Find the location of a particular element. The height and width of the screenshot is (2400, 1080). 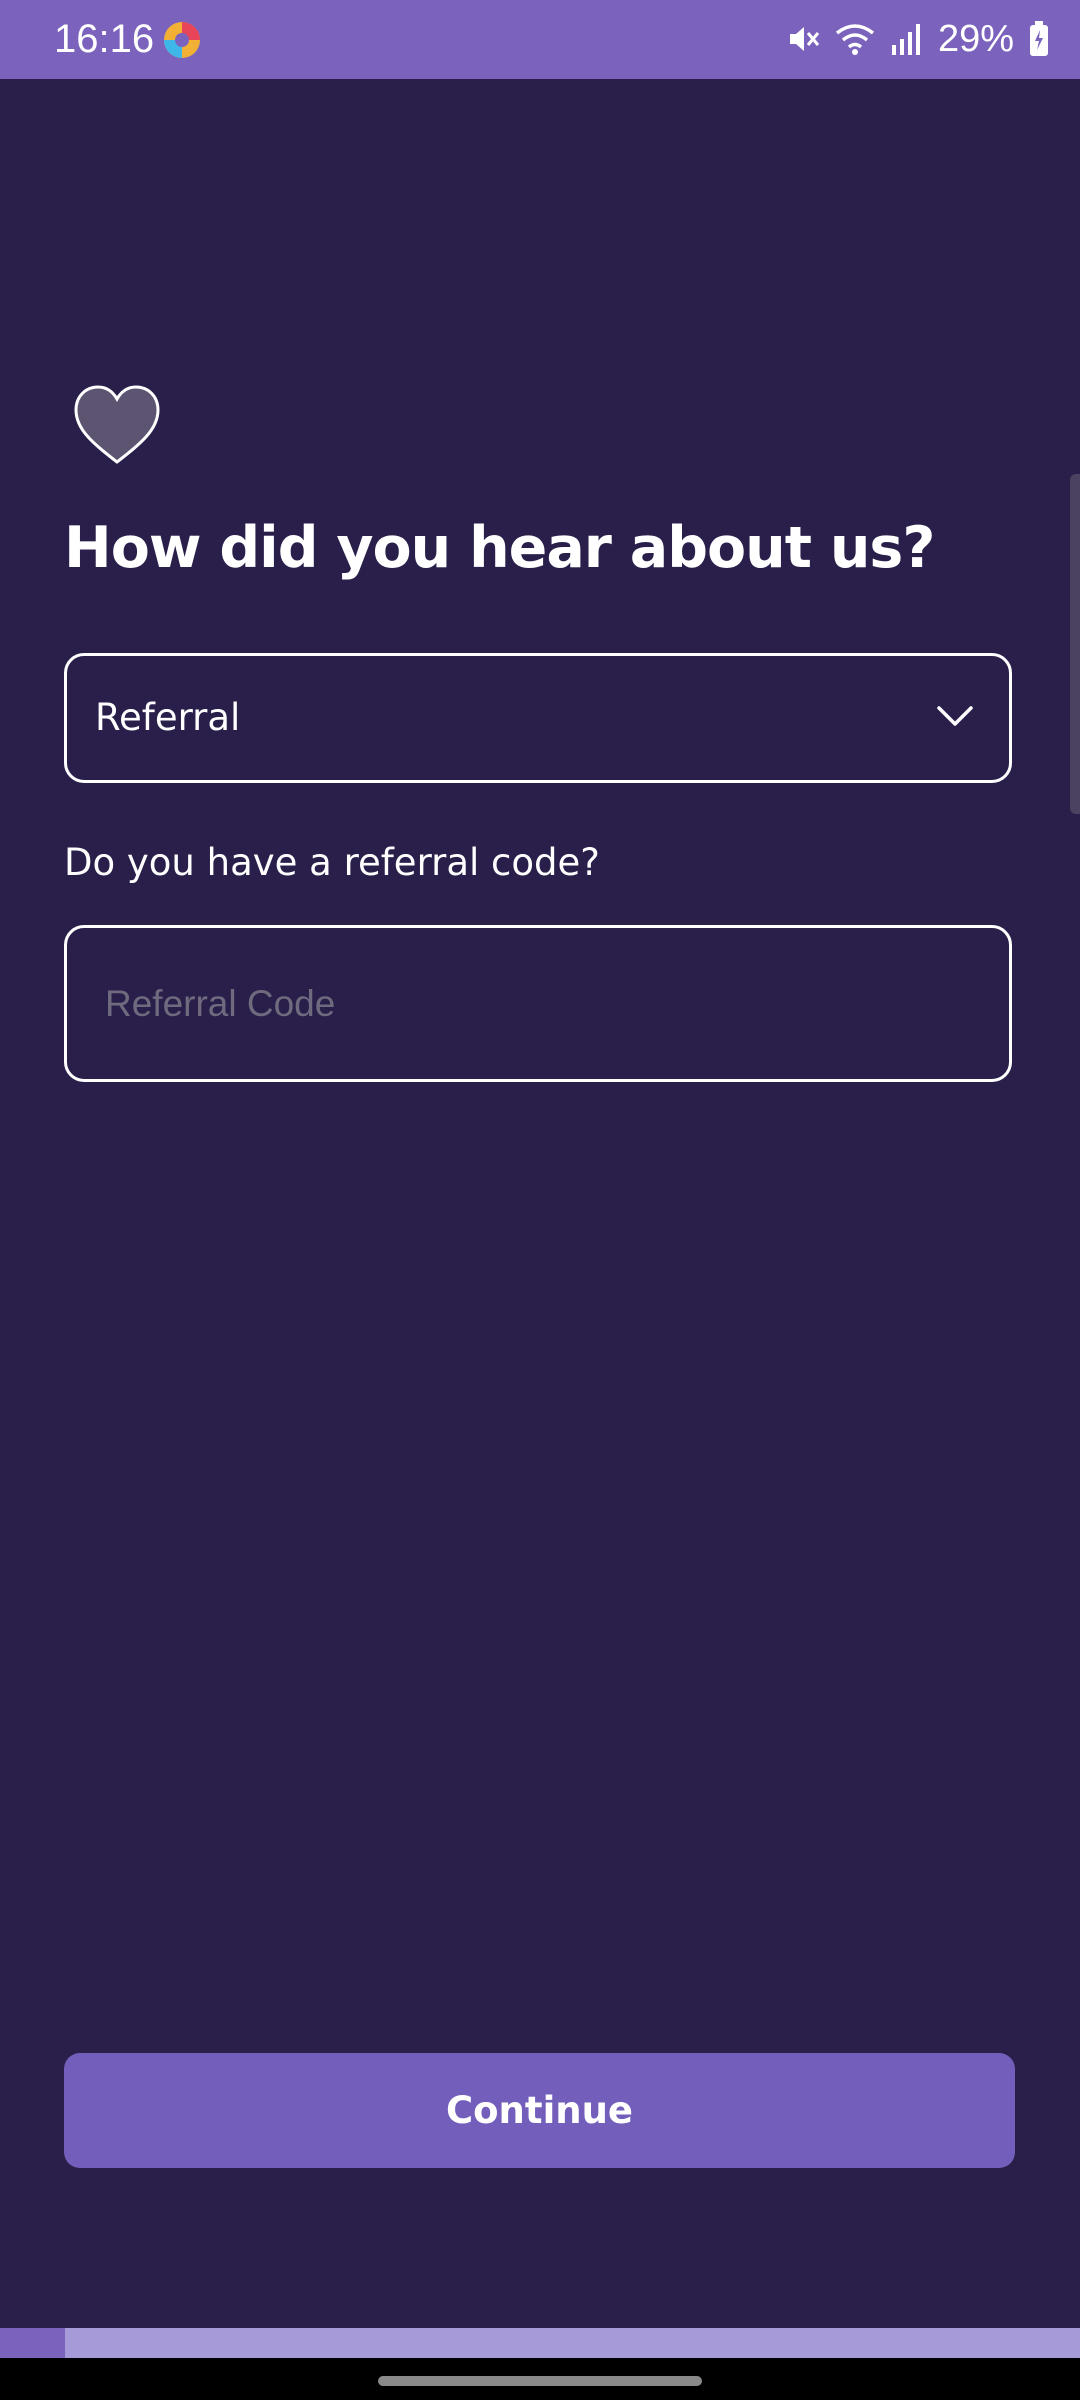

heart-icon is located at coordinates (117, 424).